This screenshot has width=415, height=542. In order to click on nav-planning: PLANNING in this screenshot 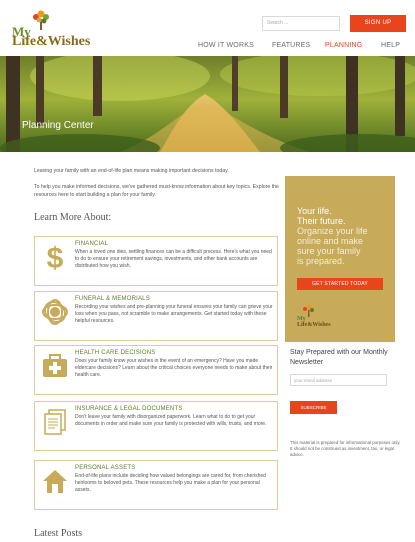, I will do `click(343, 45)`.